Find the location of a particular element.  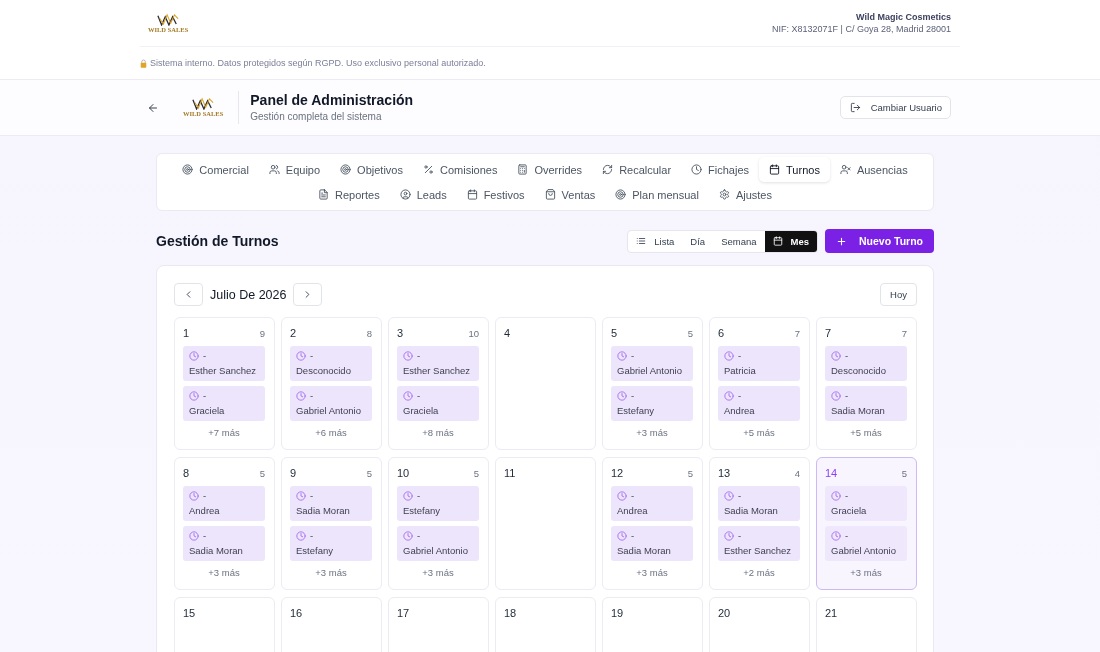

more-shifts-link: +7 más is located at coordinates (224, 433).